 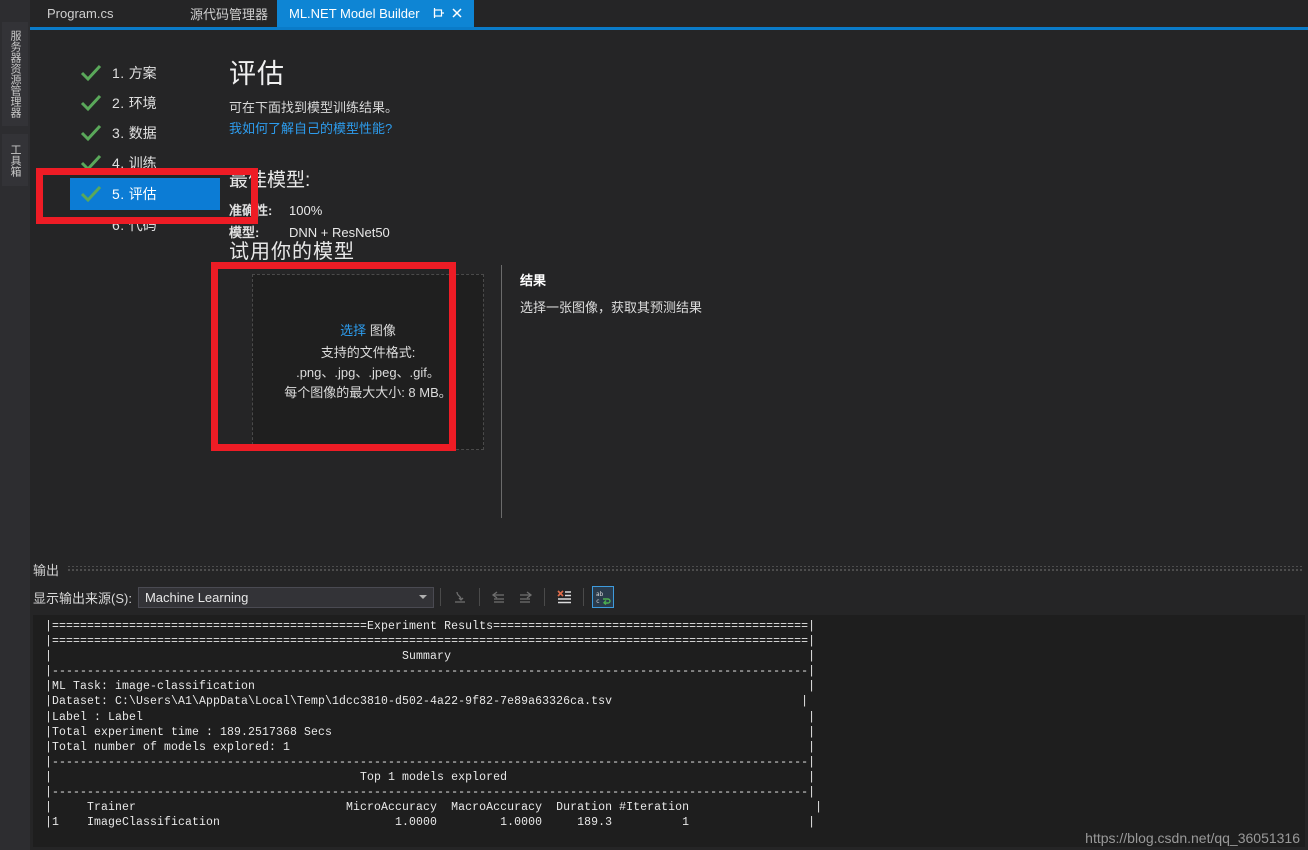 What do you see at coordinates (600, 594) in the screenshot?
I see `svg-text: ab` at bounding box center [600, 594].